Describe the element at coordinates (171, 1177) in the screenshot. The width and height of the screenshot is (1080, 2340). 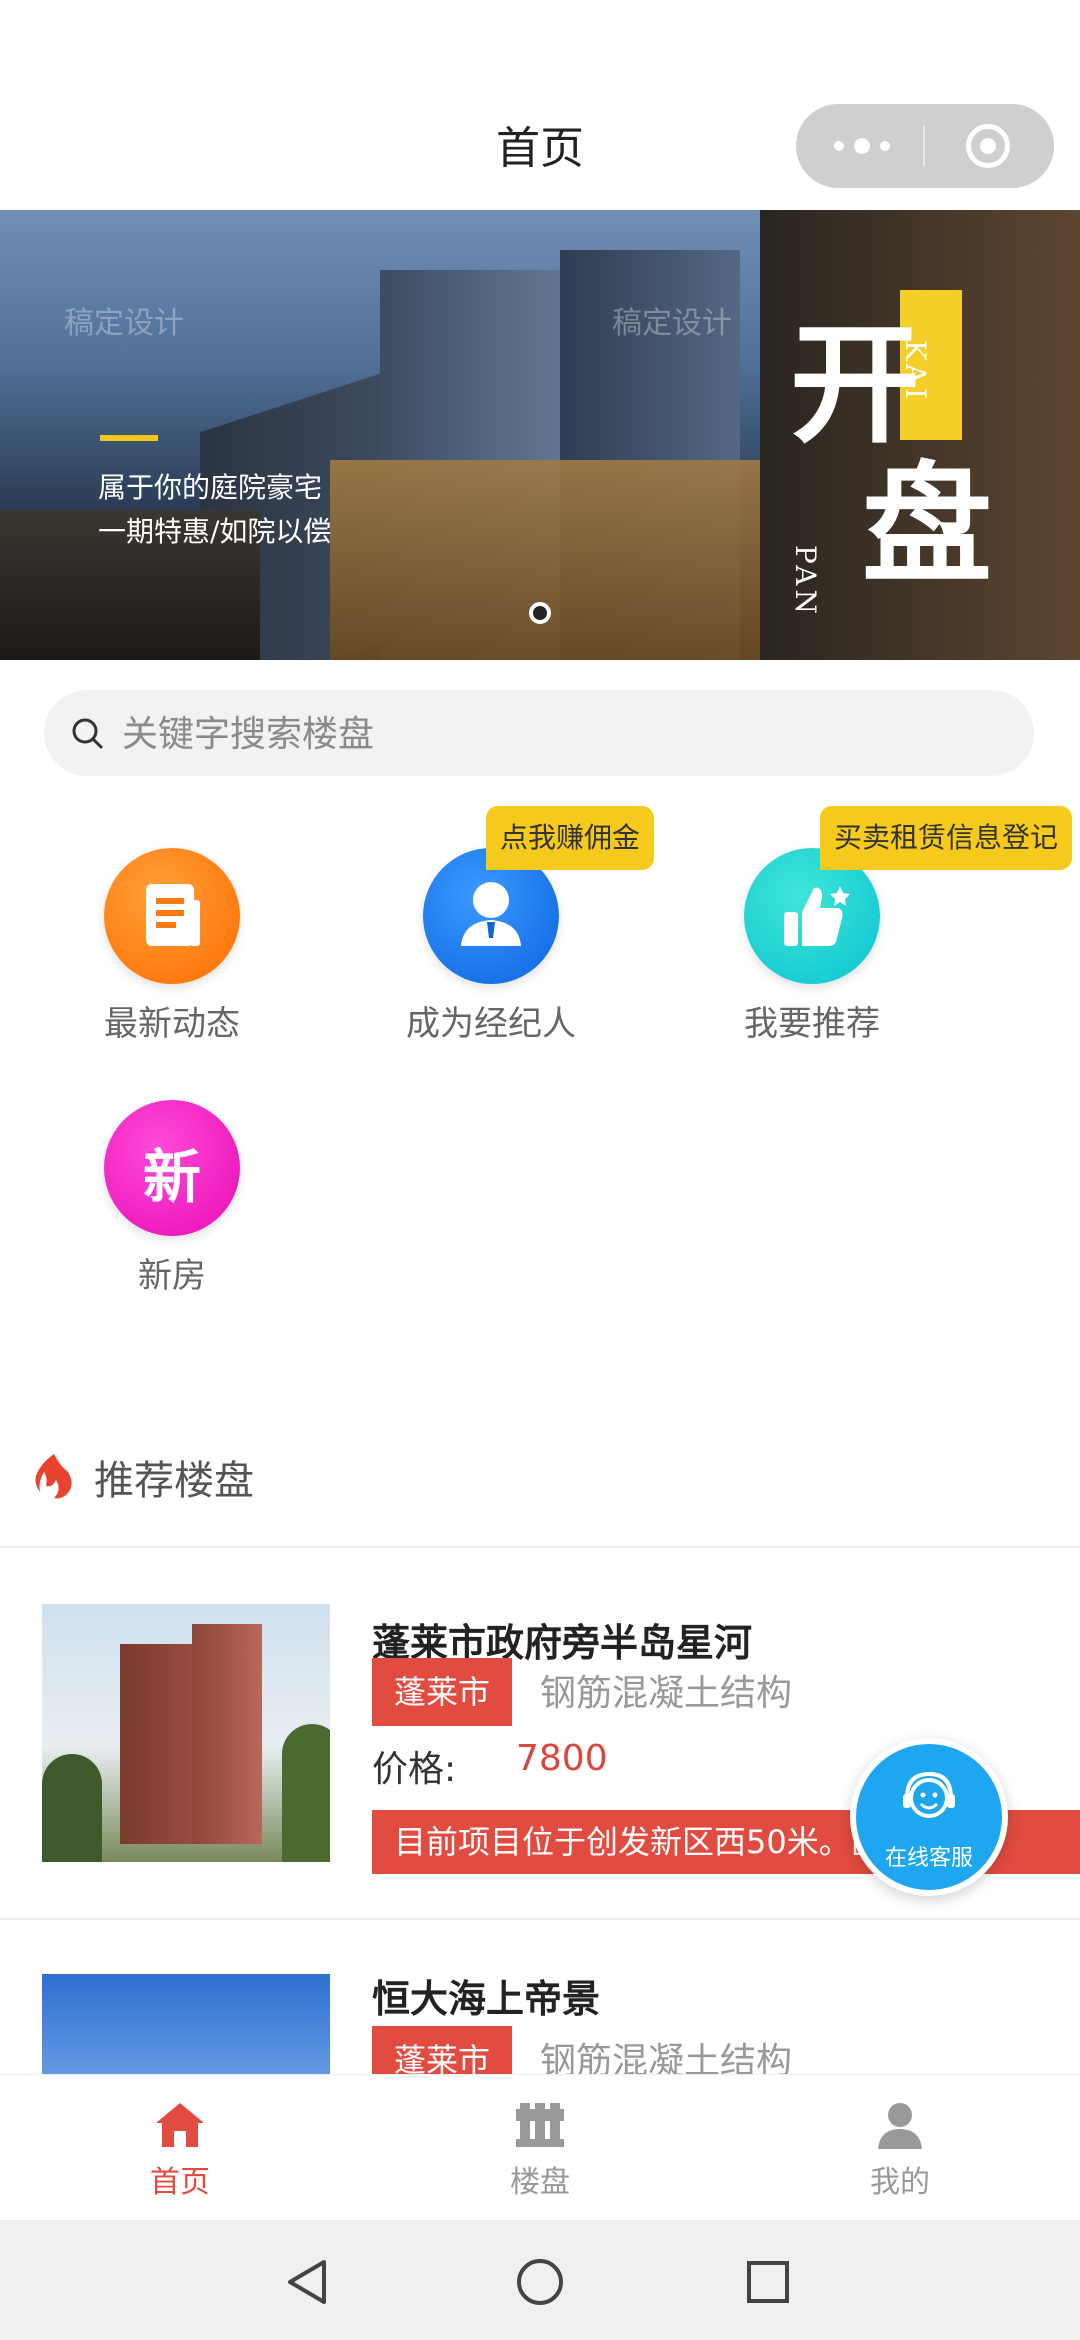
I see `new-glyph: 新` at that location.